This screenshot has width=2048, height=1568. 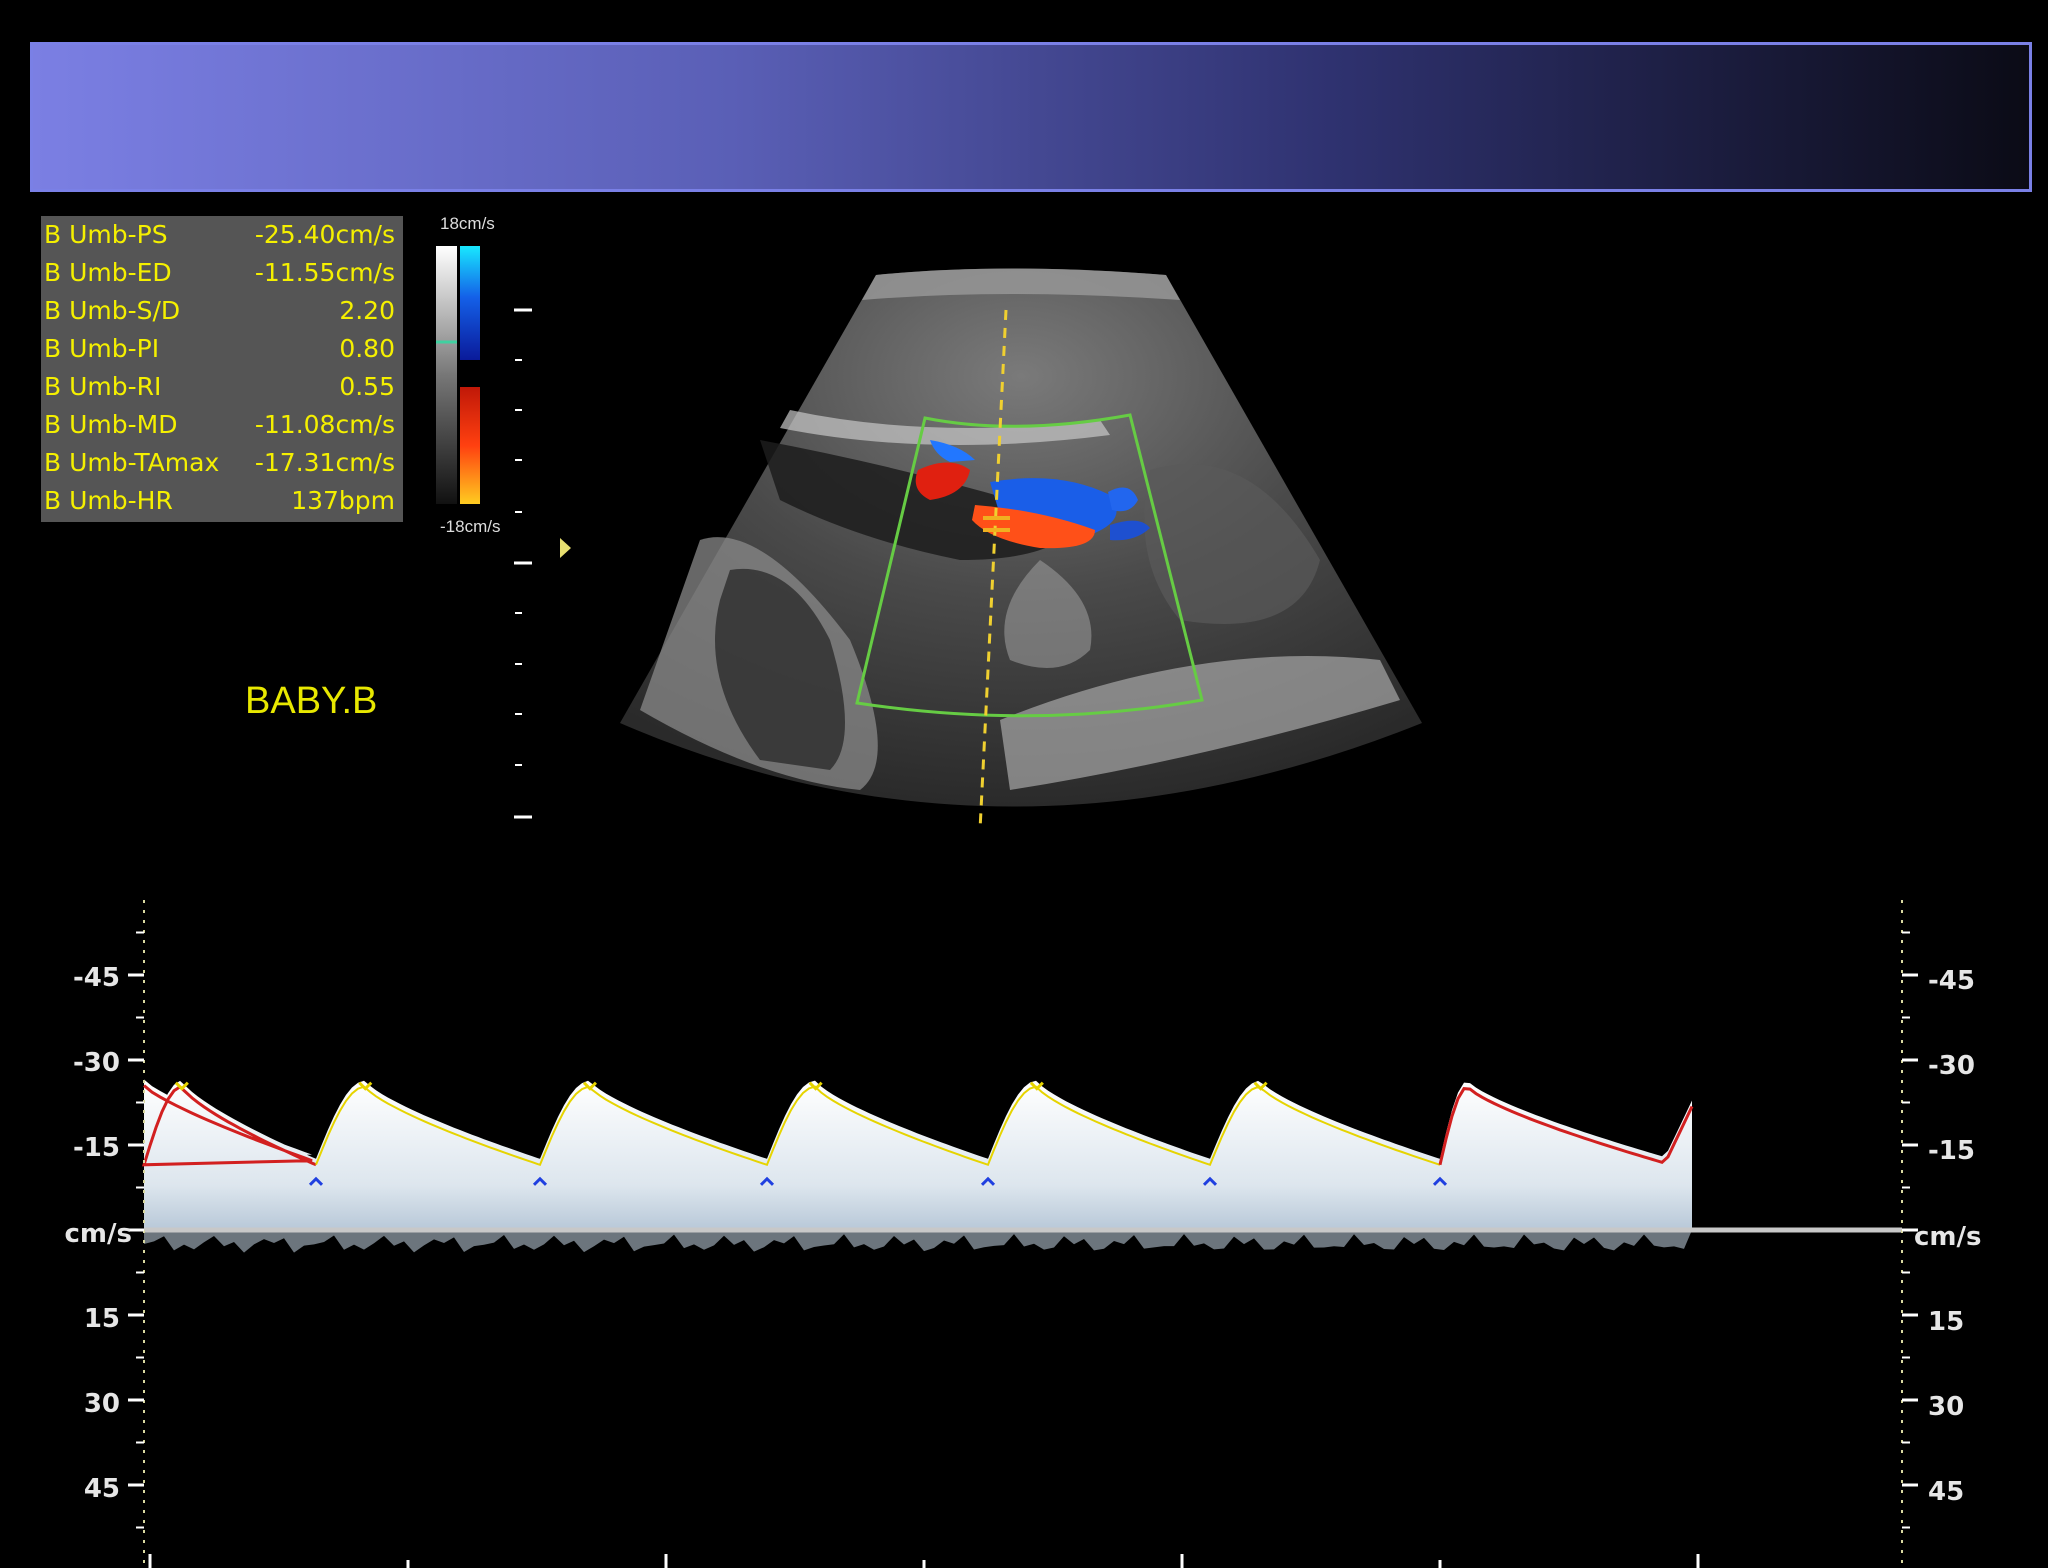 I want to click on color-scale-grey-bar, so click(x=446, y=375).